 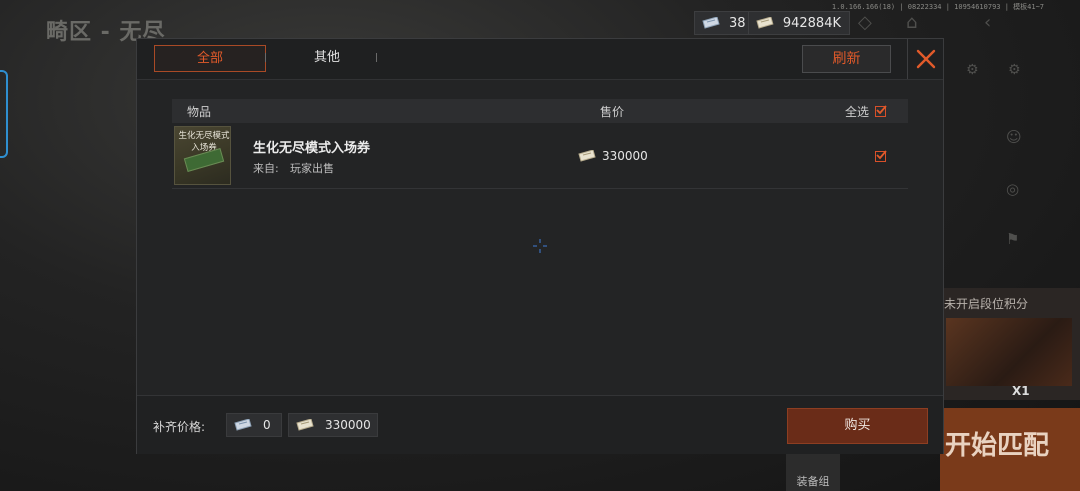 I want to click on friends-icon: ☺, so click(x=1014, y=137).